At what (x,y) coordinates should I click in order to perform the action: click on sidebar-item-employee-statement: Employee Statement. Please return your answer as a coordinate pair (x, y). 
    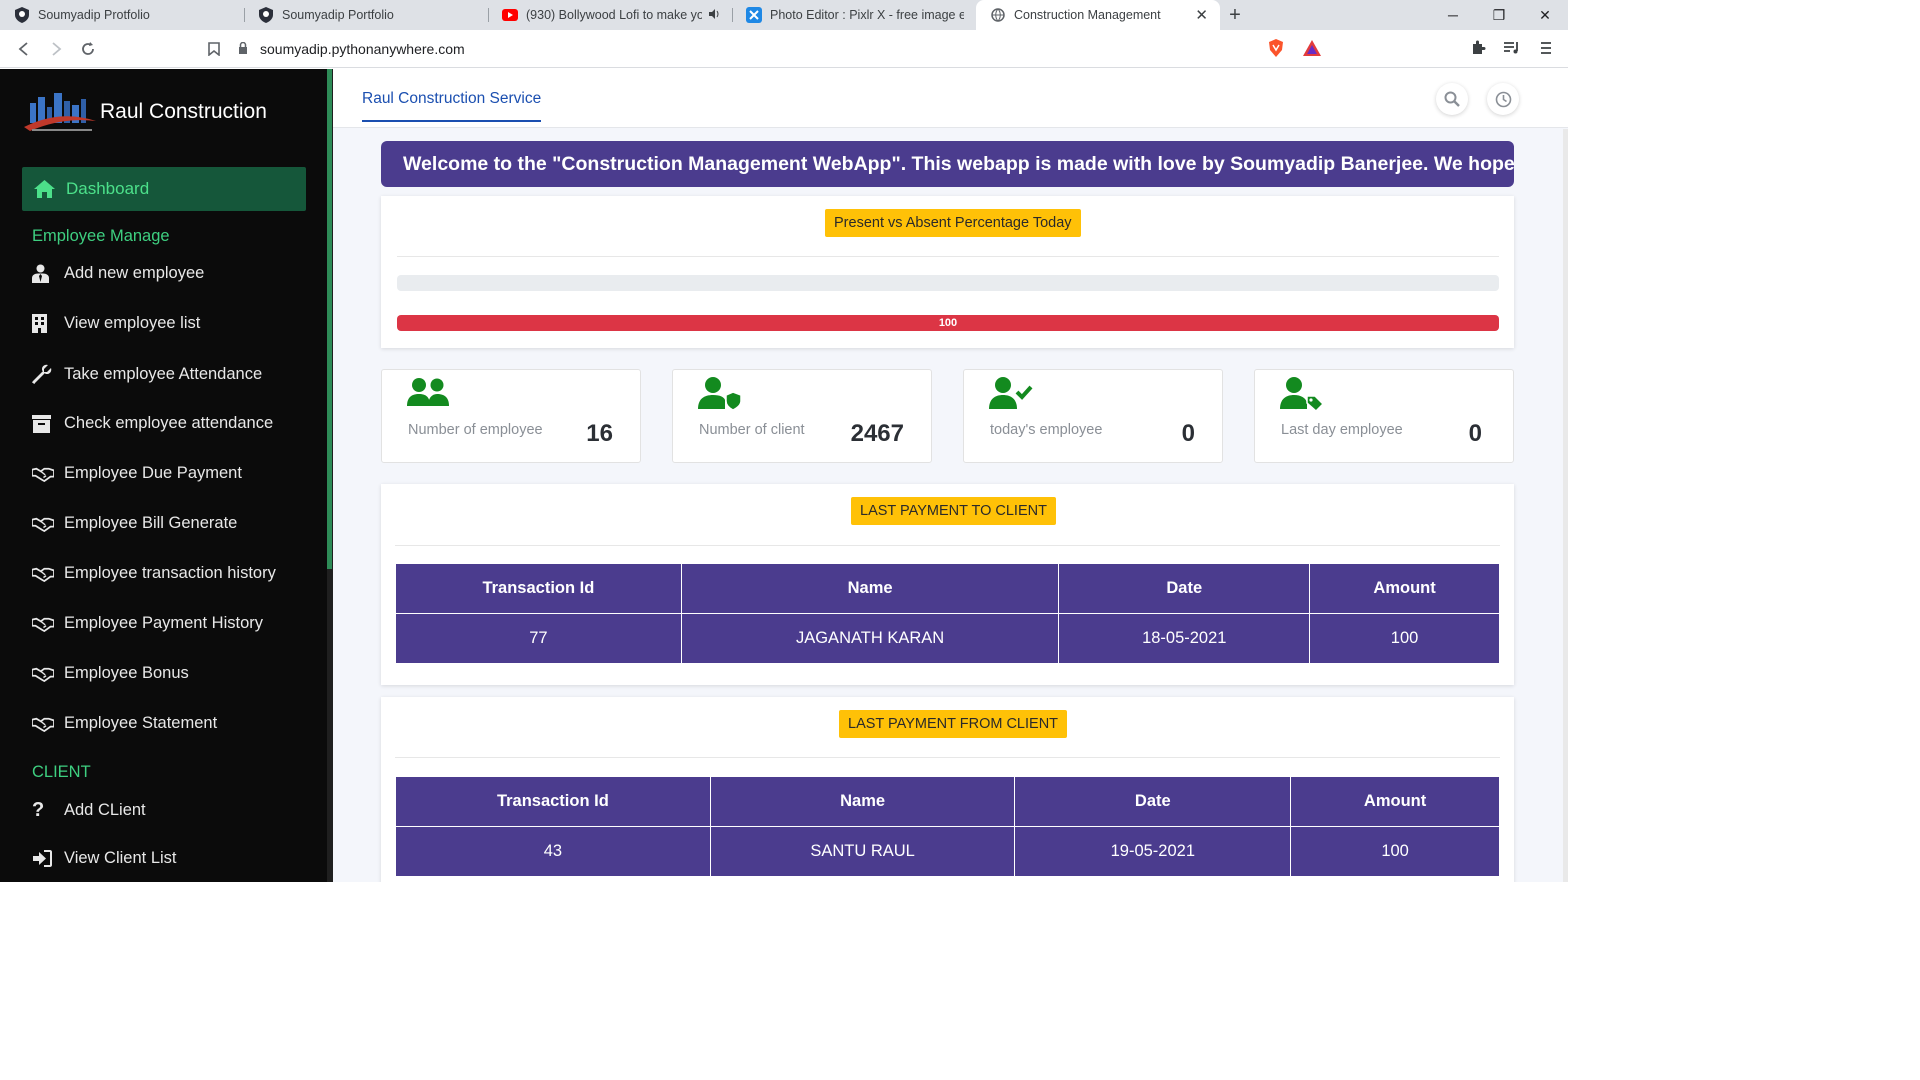
    Looking at the image, I should click on (124, 723).